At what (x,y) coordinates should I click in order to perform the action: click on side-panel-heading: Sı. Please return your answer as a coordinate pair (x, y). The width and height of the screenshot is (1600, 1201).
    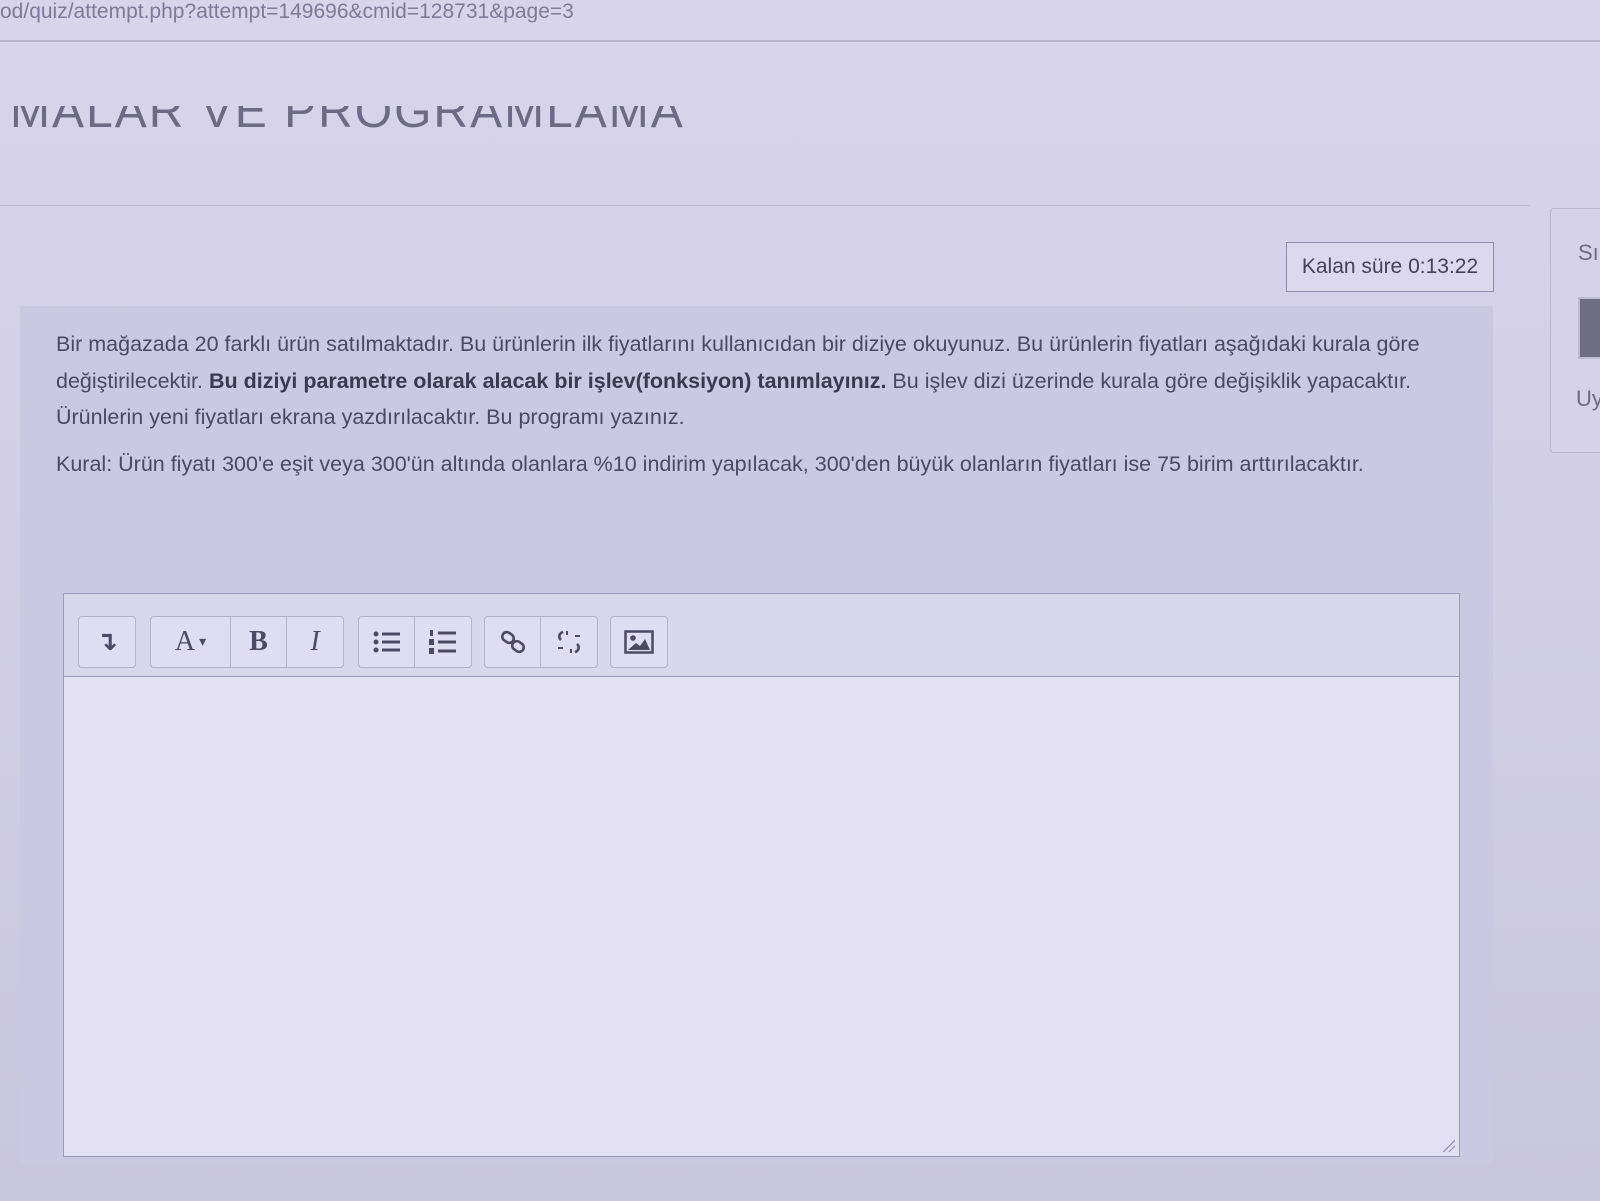
    Looking at the image, I should click on (1588, 252).